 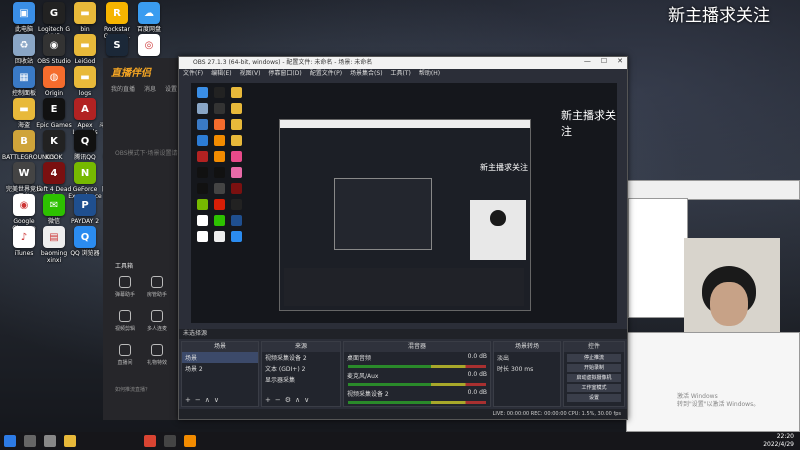 What do you see at coordinates (85, 205) in the screenshot?
I see `payday-icon: P` at bounding box center [85, 205].